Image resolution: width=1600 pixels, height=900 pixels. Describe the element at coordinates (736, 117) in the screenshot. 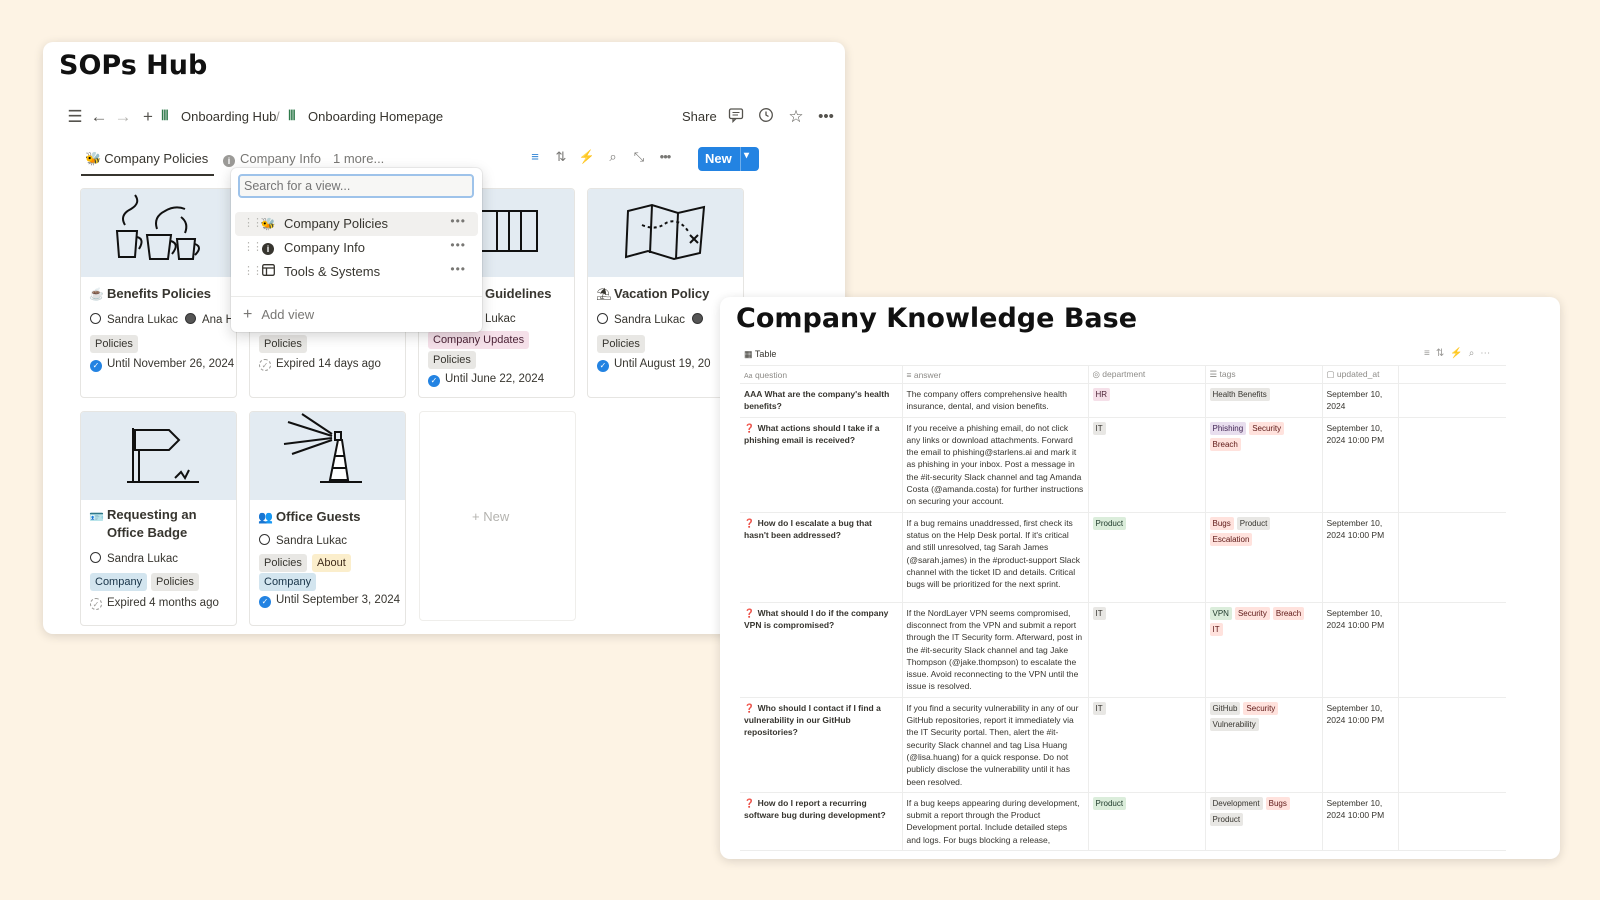

I see `comment-icon` at that location.